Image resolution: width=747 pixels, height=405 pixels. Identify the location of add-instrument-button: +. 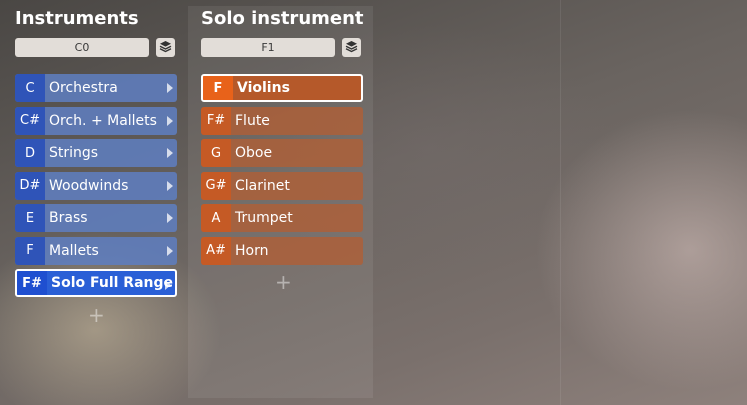
(96, 315).